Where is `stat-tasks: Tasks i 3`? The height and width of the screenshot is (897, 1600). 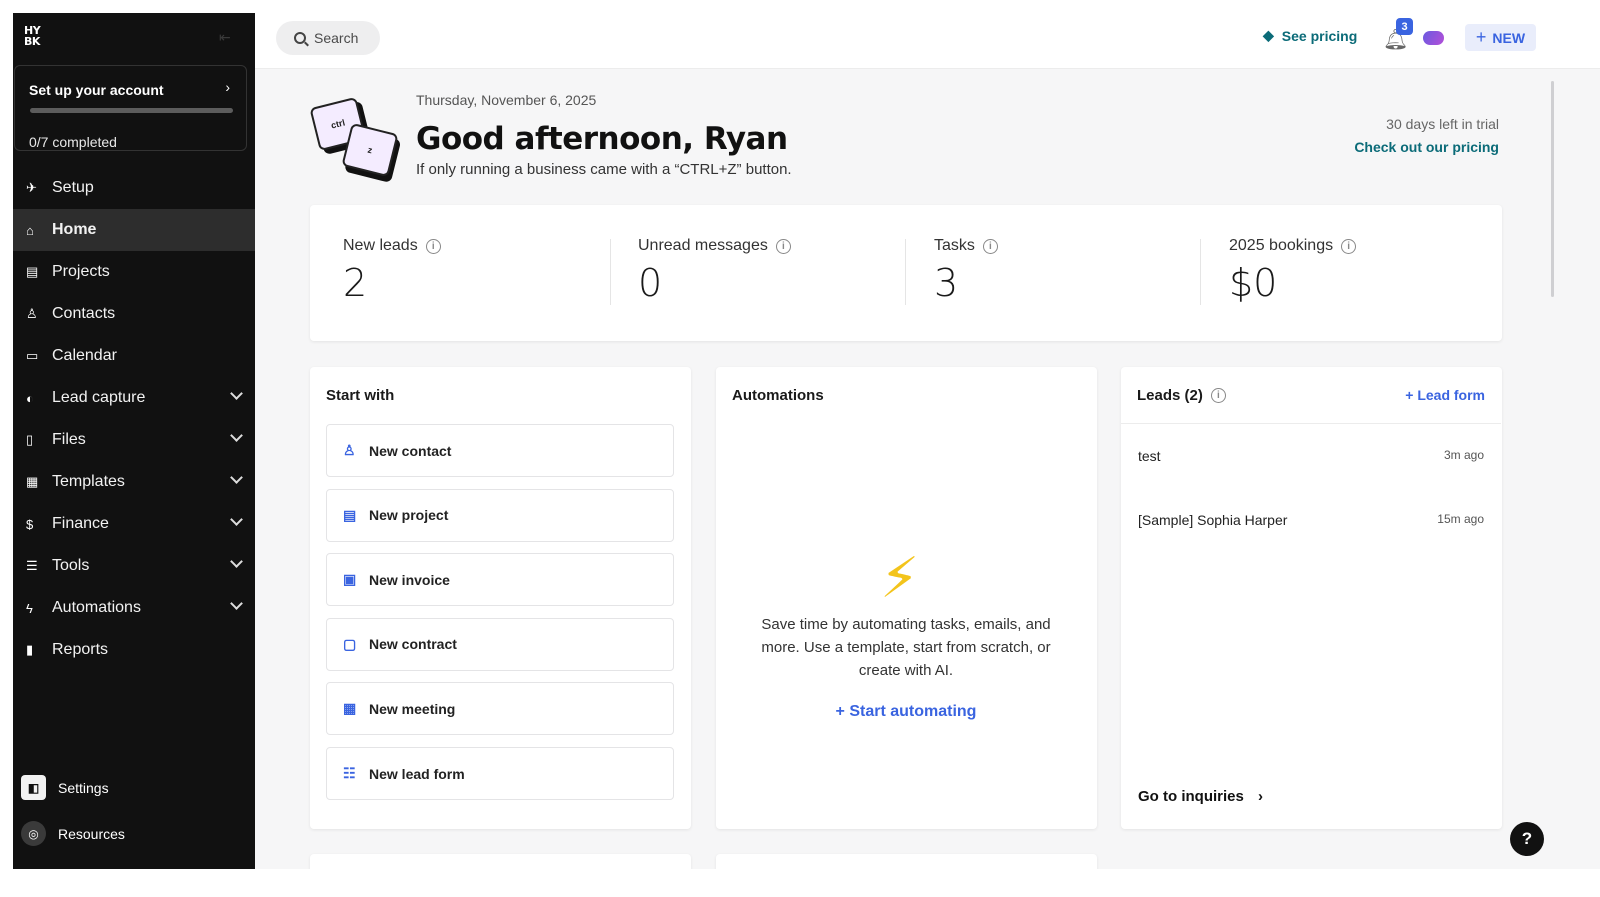
stat-tasks: Tasks i 3 is located at coordinates (966, 271).